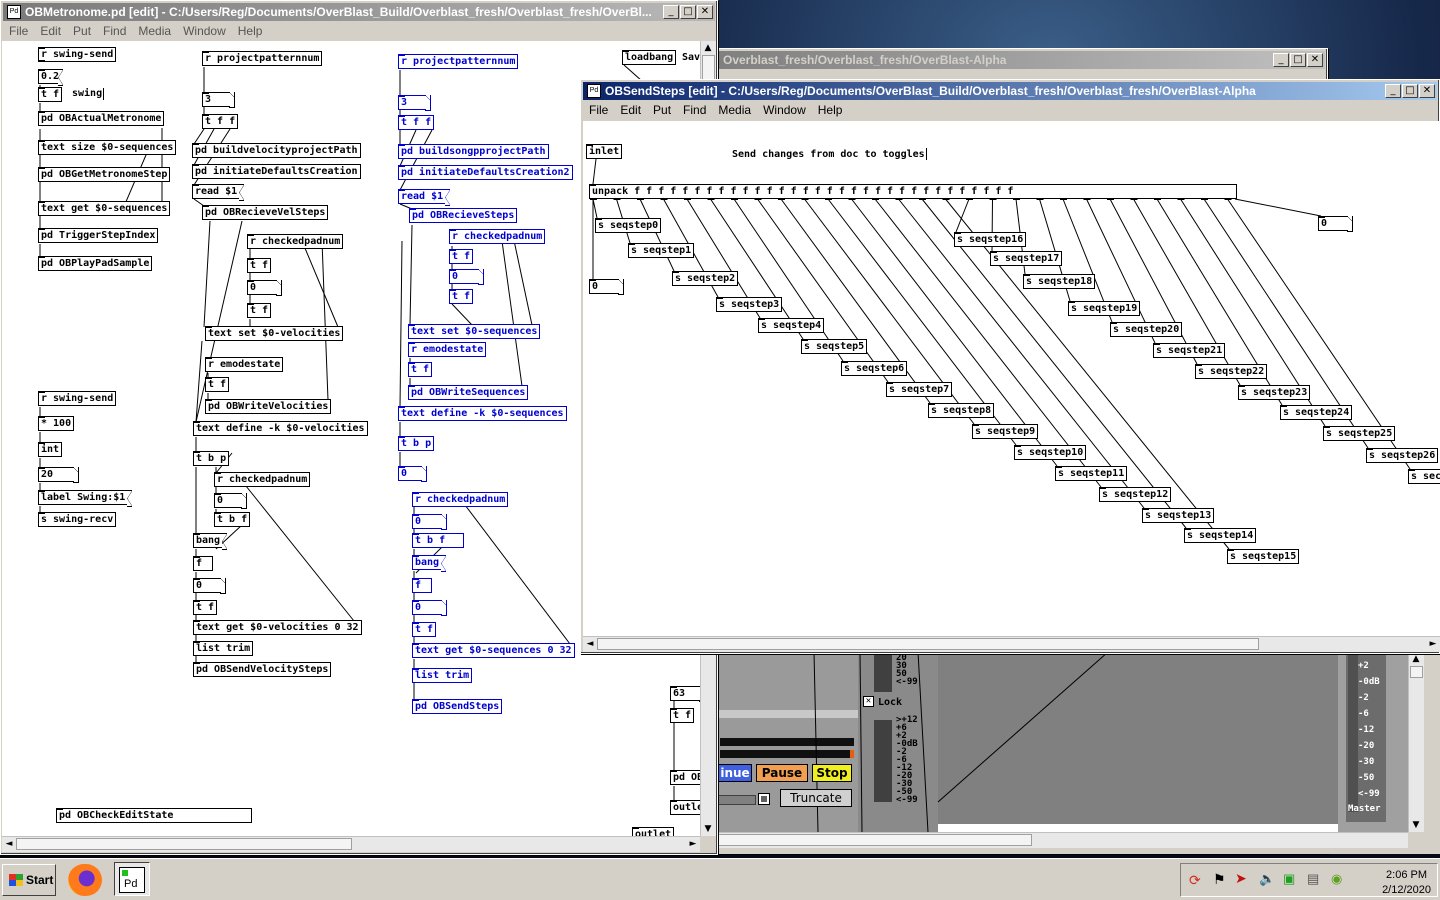 Image resolution: width=1440 pixels, height=900 pixels. I want to click on alpha-hscroll, so click(1063, 840).